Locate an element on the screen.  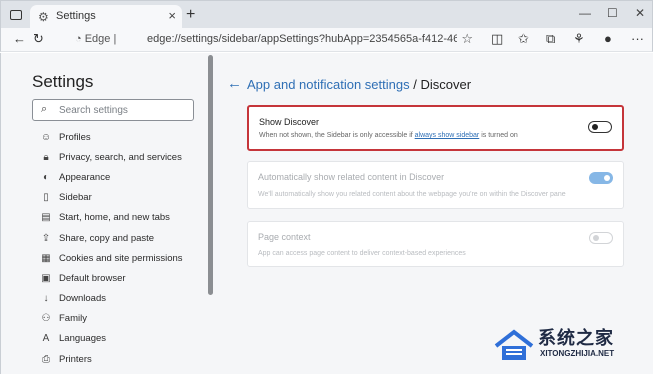
close-tab-icon: × is located at coordinates (172, 15).